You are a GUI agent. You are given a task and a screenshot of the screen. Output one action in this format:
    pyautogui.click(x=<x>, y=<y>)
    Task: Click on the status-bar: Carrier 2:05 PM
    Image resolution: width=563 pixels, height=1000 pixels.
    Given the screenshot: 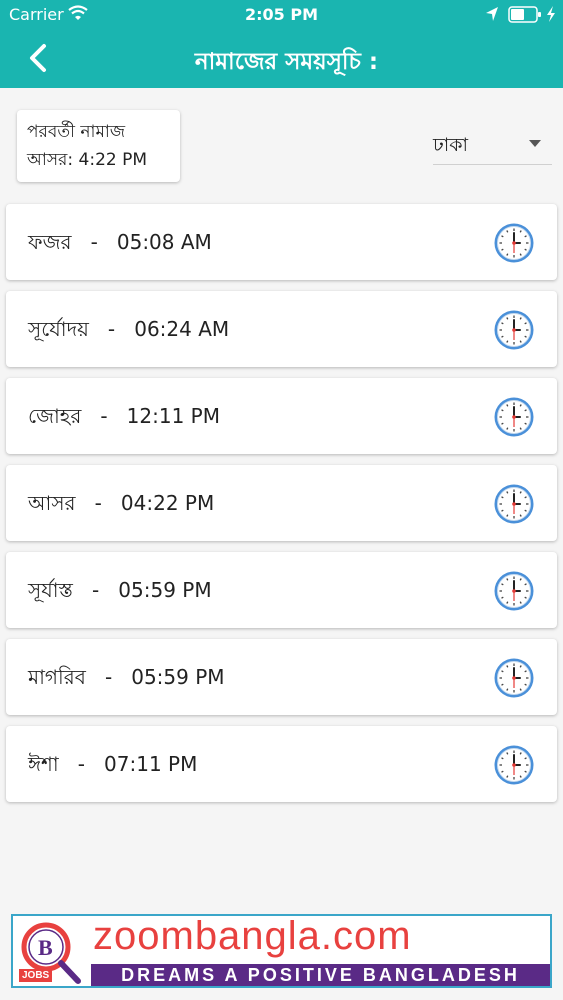 What is the action you would take?
    pyautogui.click(x=281, y=15)
    